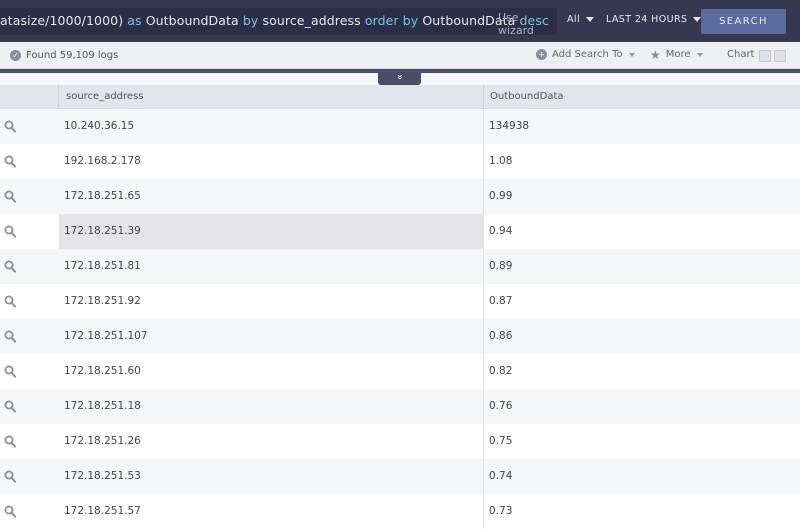 Image resolution: width=800 pixels, height=529 pixels. I want to click on table-row: 172.18.251.53 0.74, so click(400, 476).